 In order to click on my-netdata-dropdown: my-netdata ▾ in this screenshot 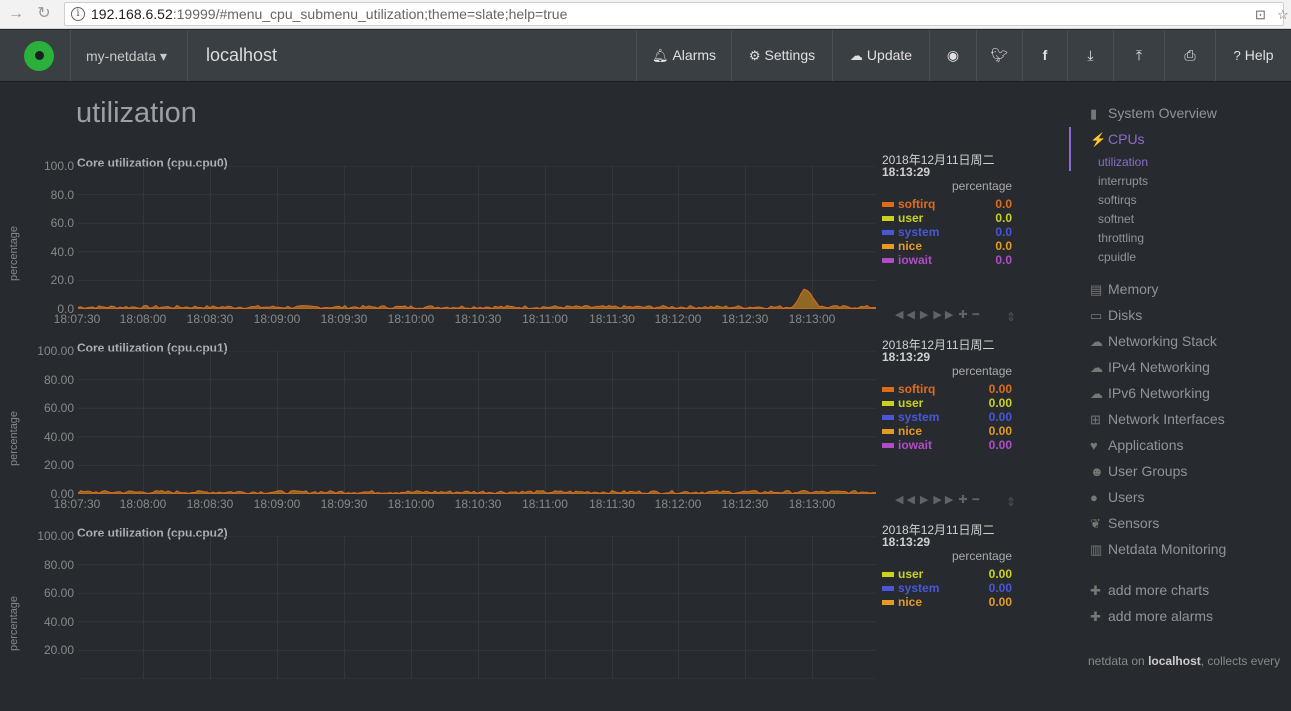, I will do `click(126, 56)`.